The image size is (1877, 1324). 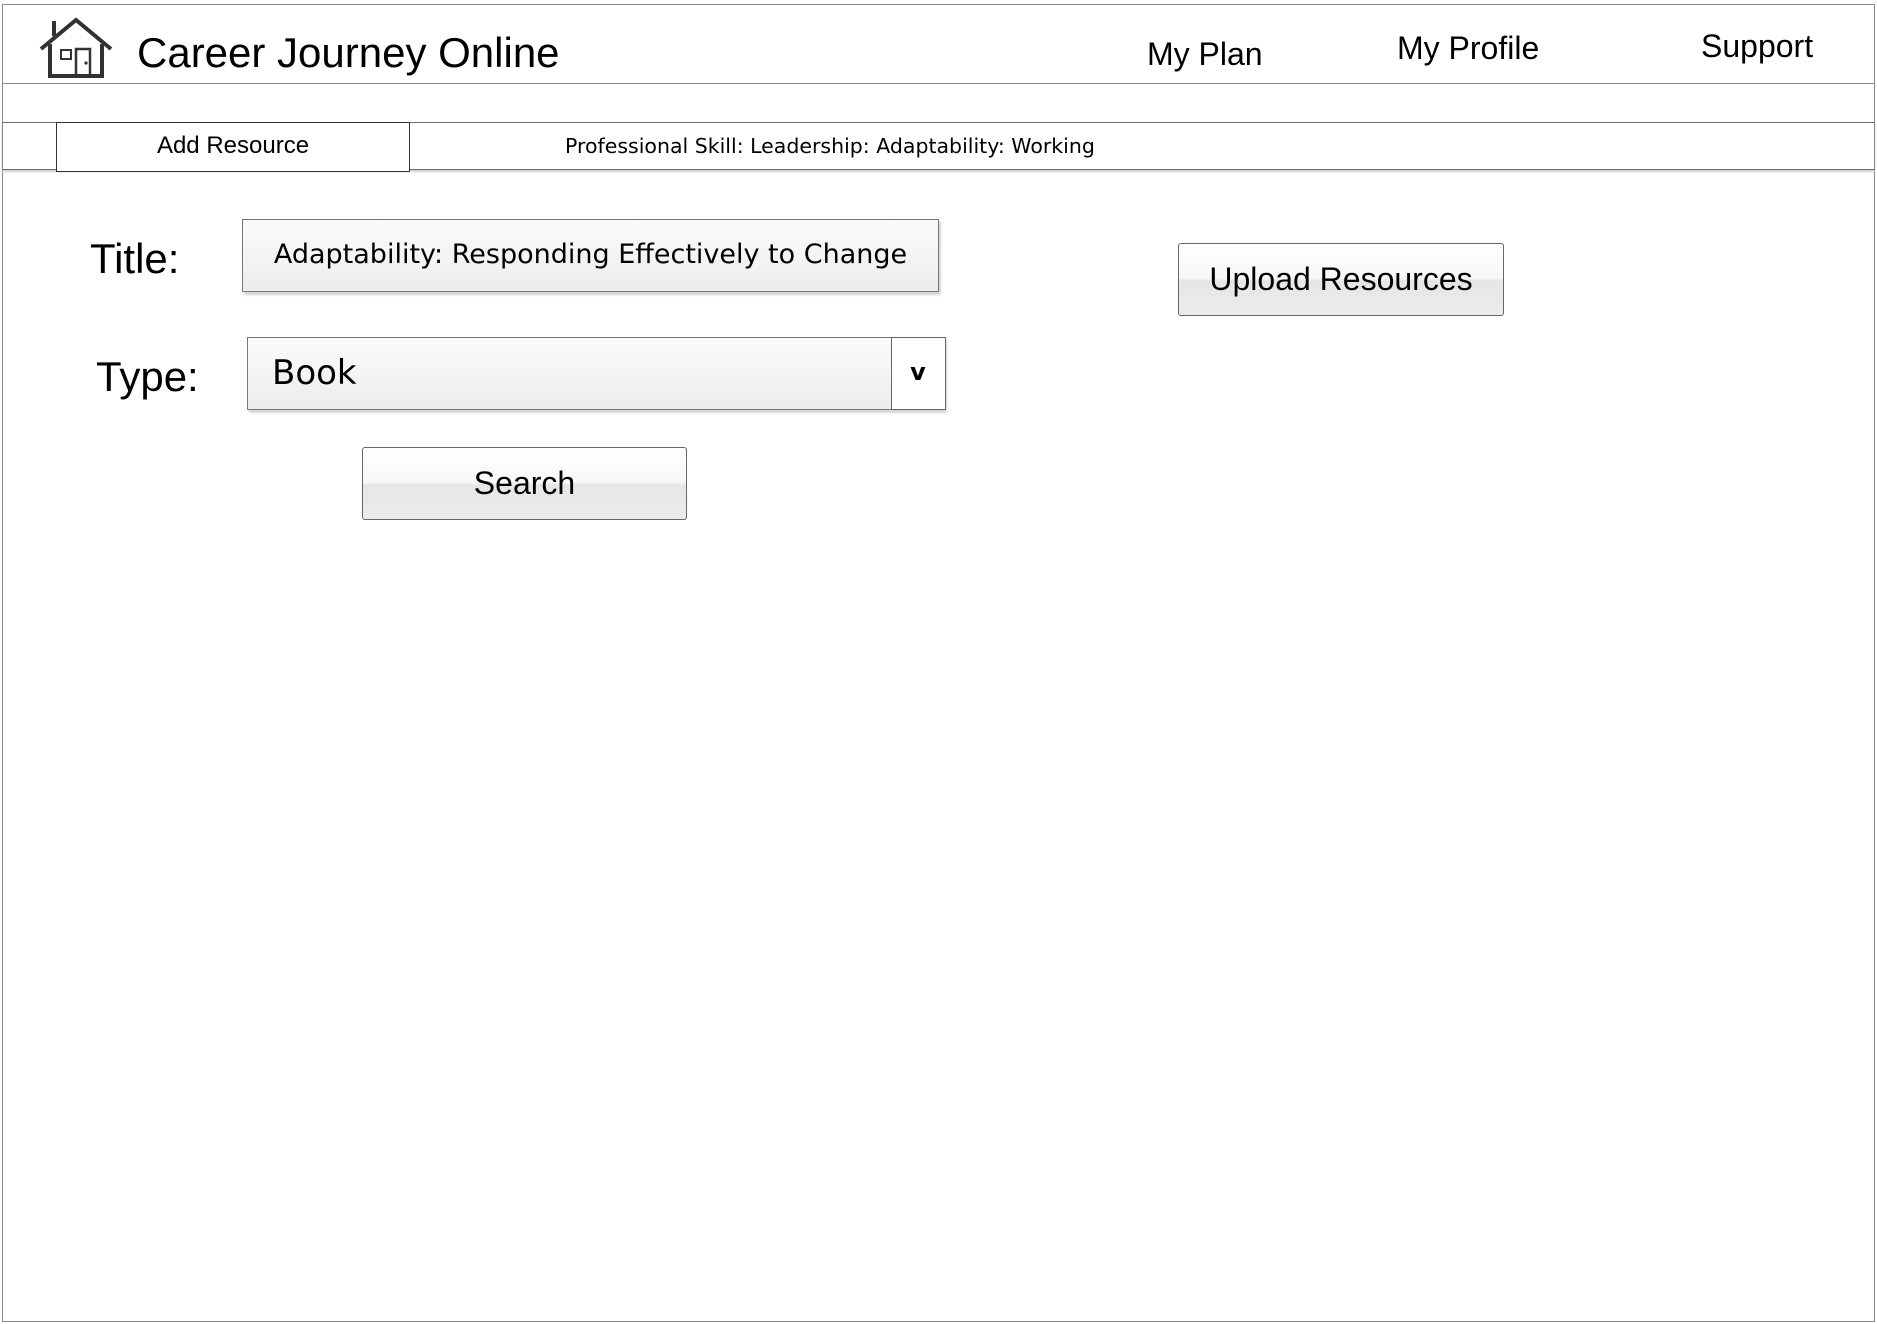 I want to click on chevron-down-icon: v, so click(x=918, y=373).